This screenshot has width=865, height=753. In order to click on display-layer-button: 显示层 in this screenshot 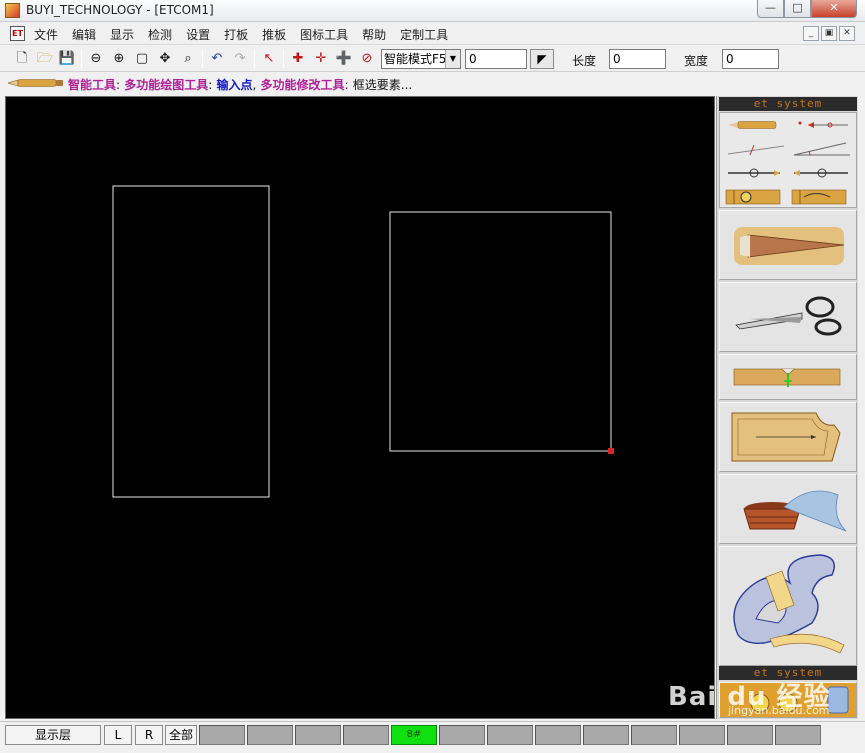, I will do `click(53, 735)`.